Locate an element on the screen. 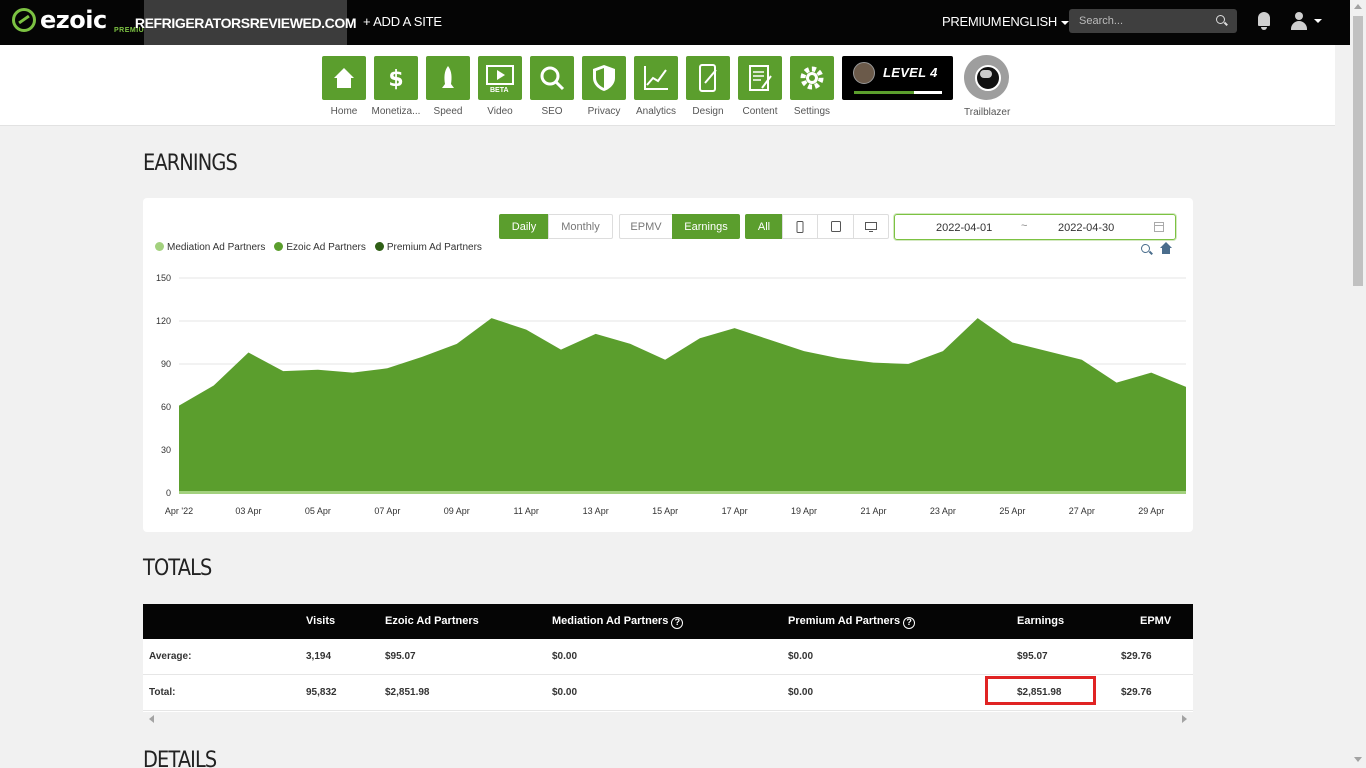 This screenshot has width=1366, height=768. col-label: Mediation Ad Partners is located at coordinates (610, 621).